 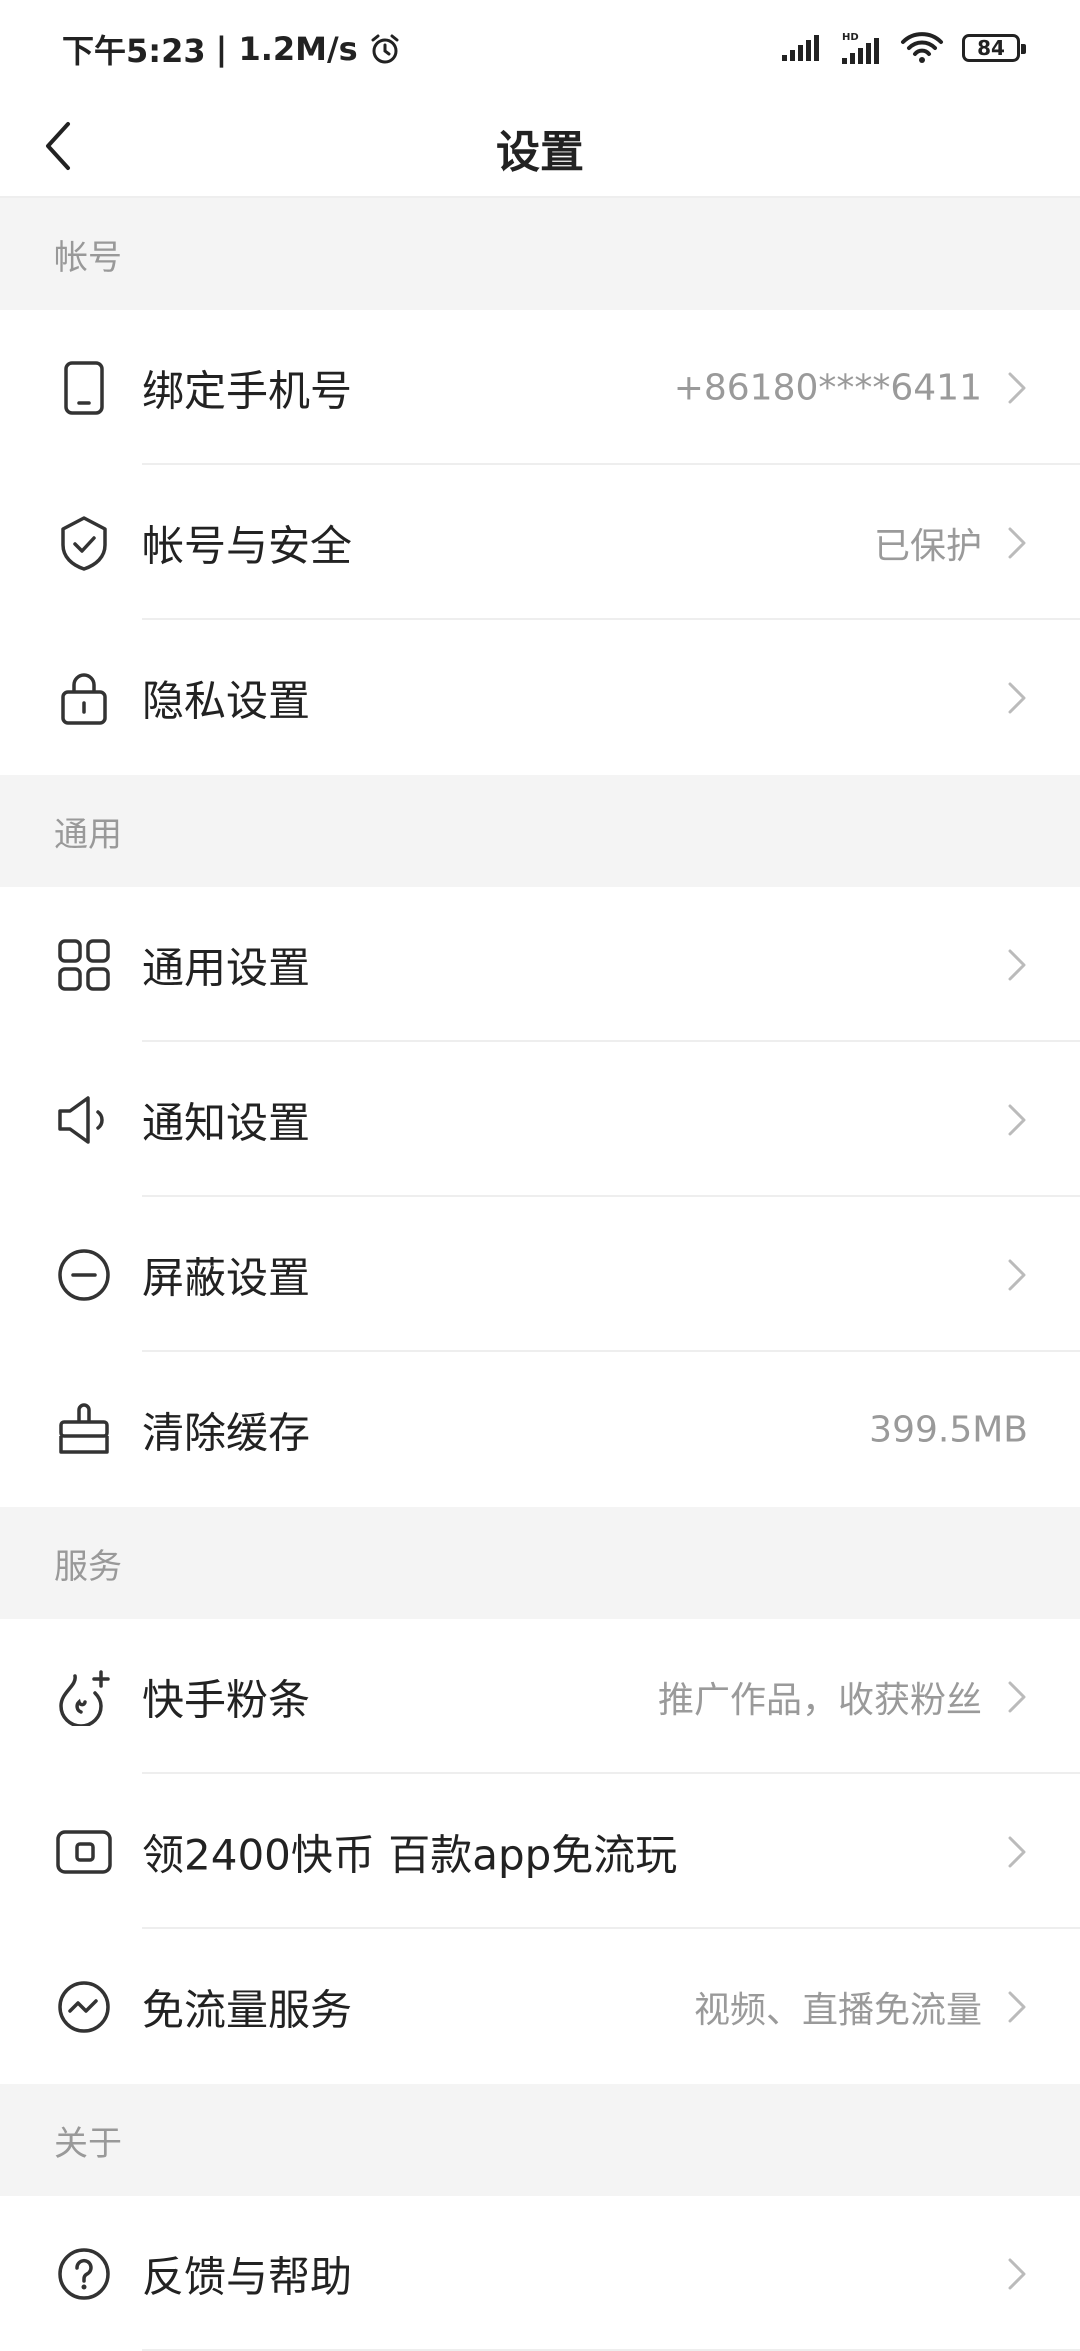 I want to click on speaker-icon, so click(x=84, y=1120).